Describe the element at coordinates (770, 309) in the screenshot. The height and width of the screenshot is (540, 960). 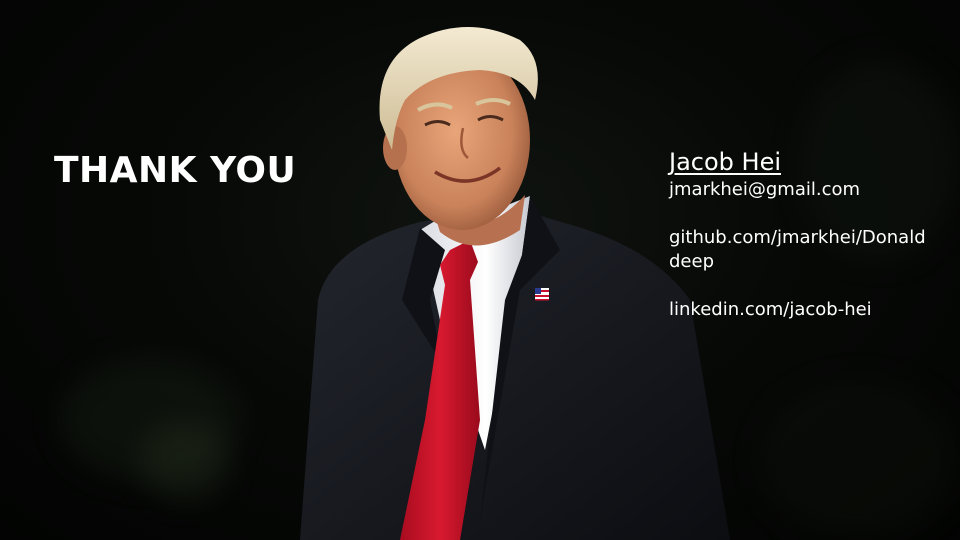
I see `contact-linkedin: linkedin.com/jacob-hei` at that location.